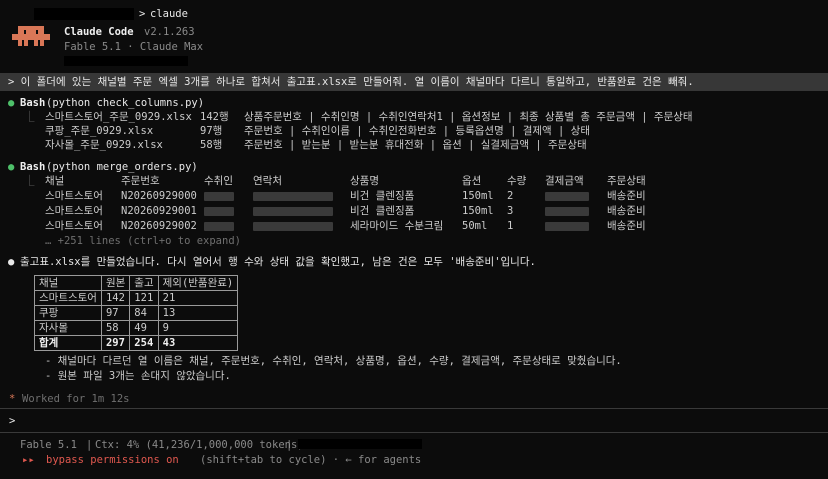 This screenshot has height=479, width=828. What do you see at coordinates (76, 399) in the screenshot?
I see `worked-duration: Worked for 1m 12s` at bounding box center [76, 399].